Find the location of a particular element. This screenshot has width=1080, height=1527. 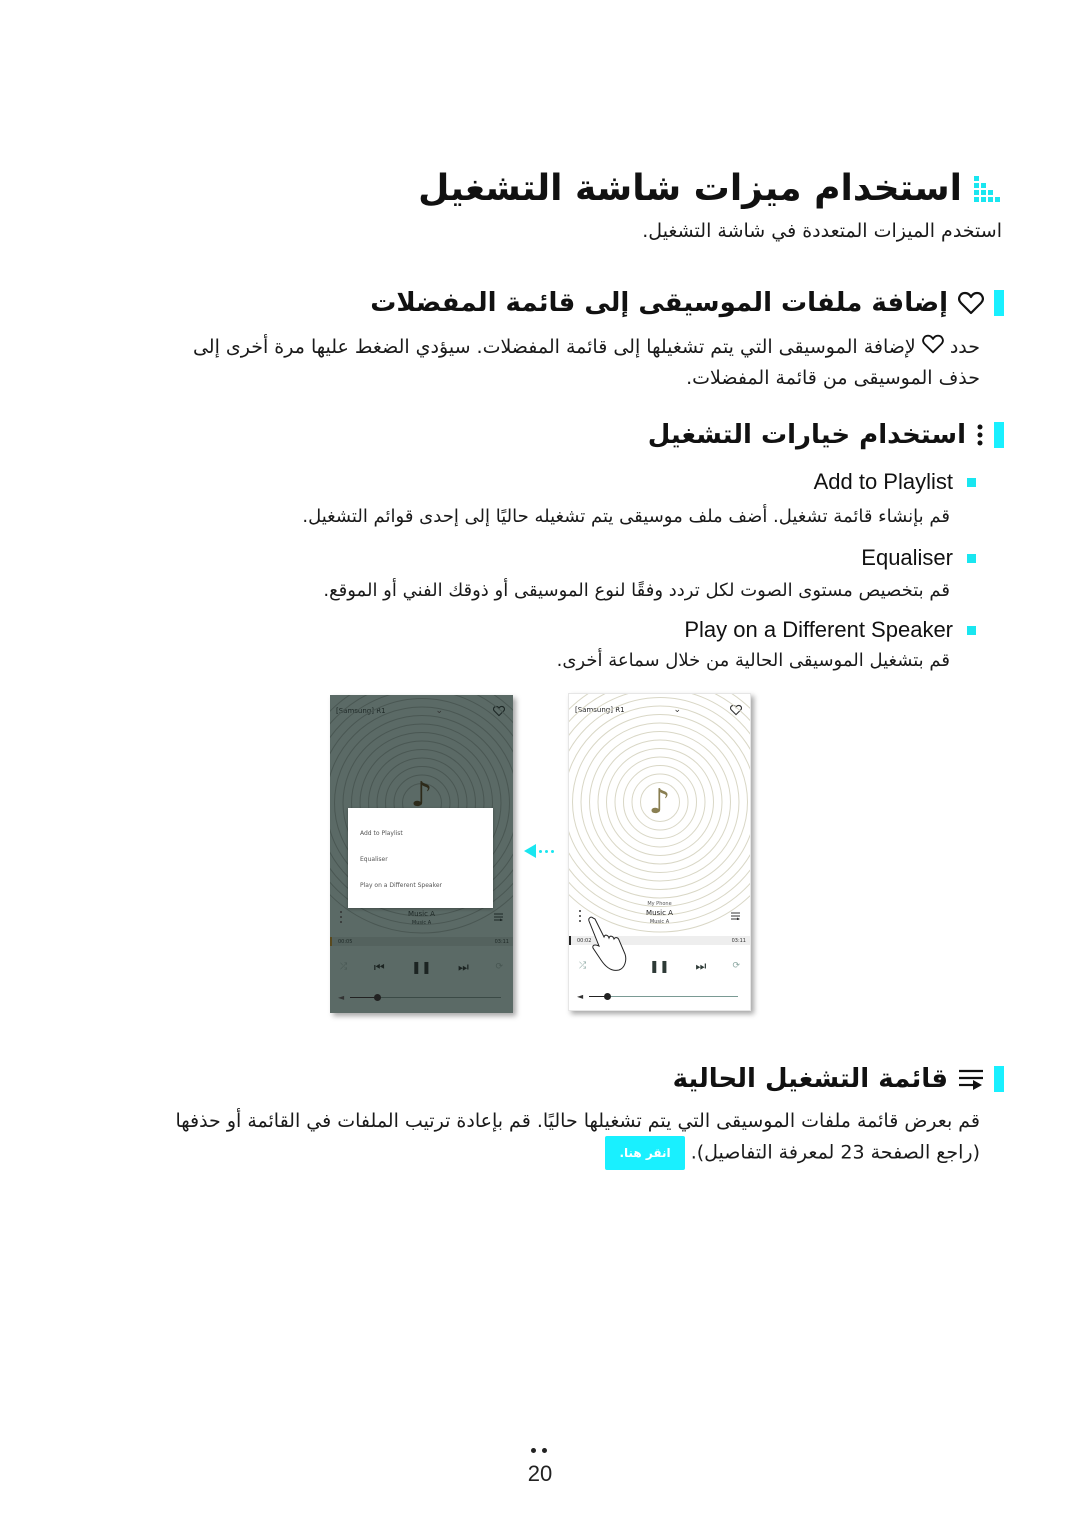

click-here-link: انقر هنا. is located at coordinates (645, 1153).